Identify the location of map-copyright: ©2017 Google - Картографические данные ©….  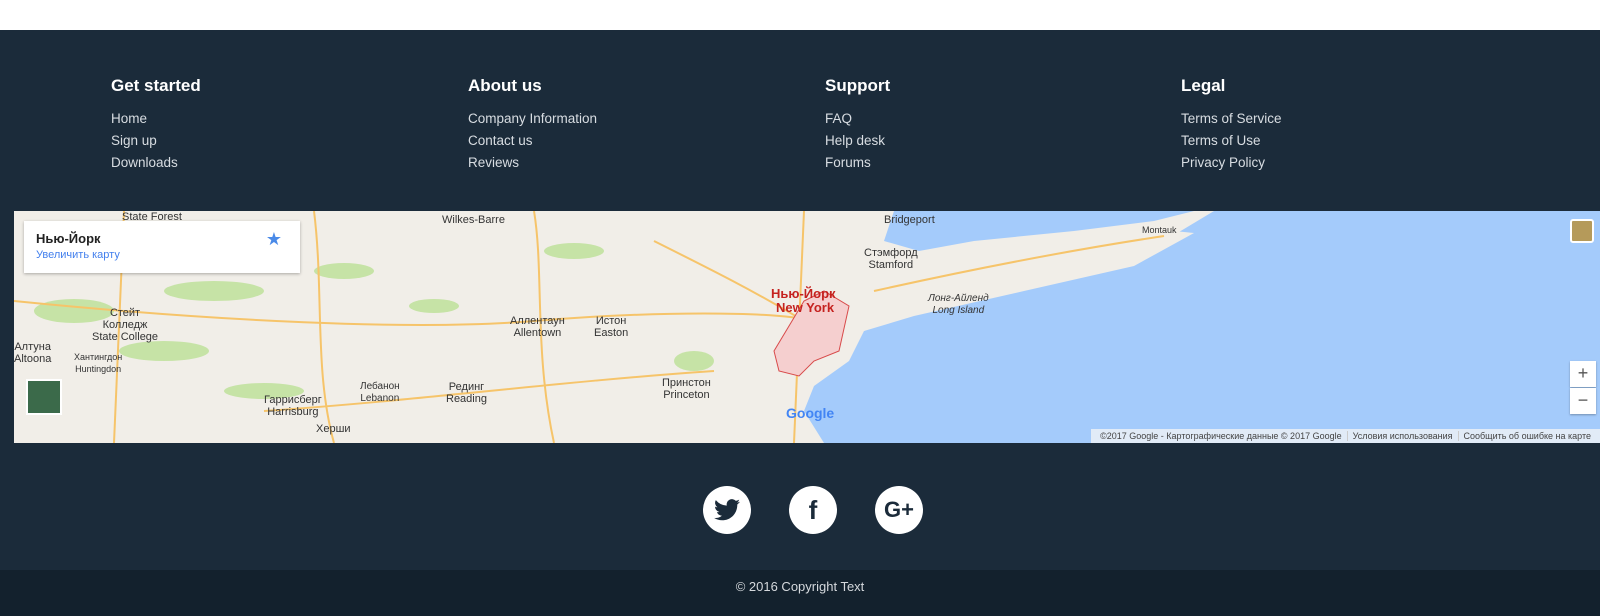
(1221, 436).